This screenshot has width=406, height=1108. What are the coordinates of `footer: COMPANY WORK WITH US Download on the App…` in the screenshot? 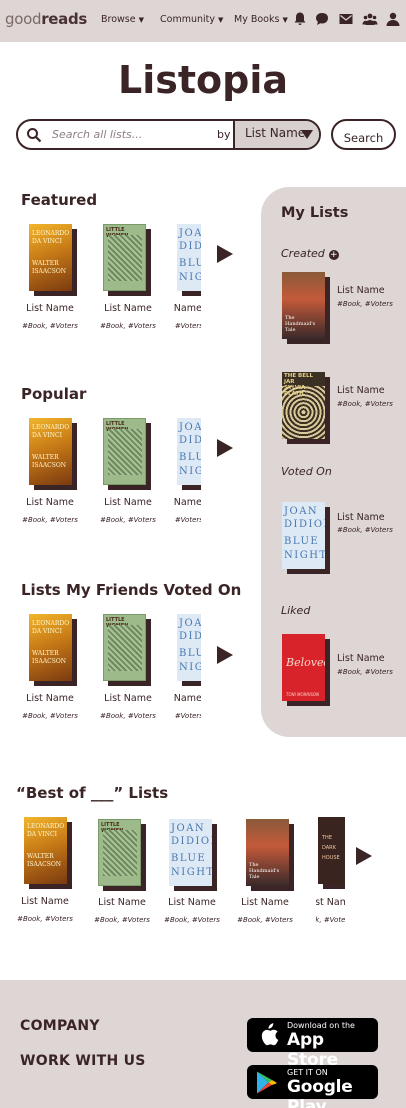 It's located at (203, 1044).